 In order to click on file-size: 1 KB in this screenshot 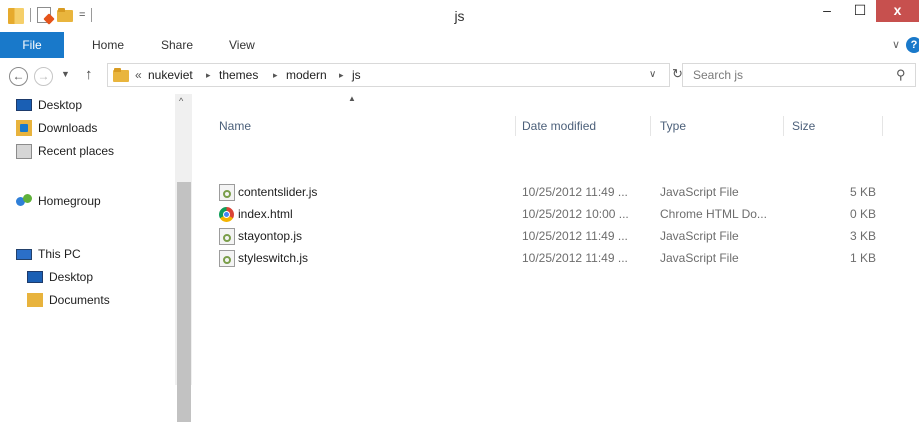, I will do `click(862, 258)`.